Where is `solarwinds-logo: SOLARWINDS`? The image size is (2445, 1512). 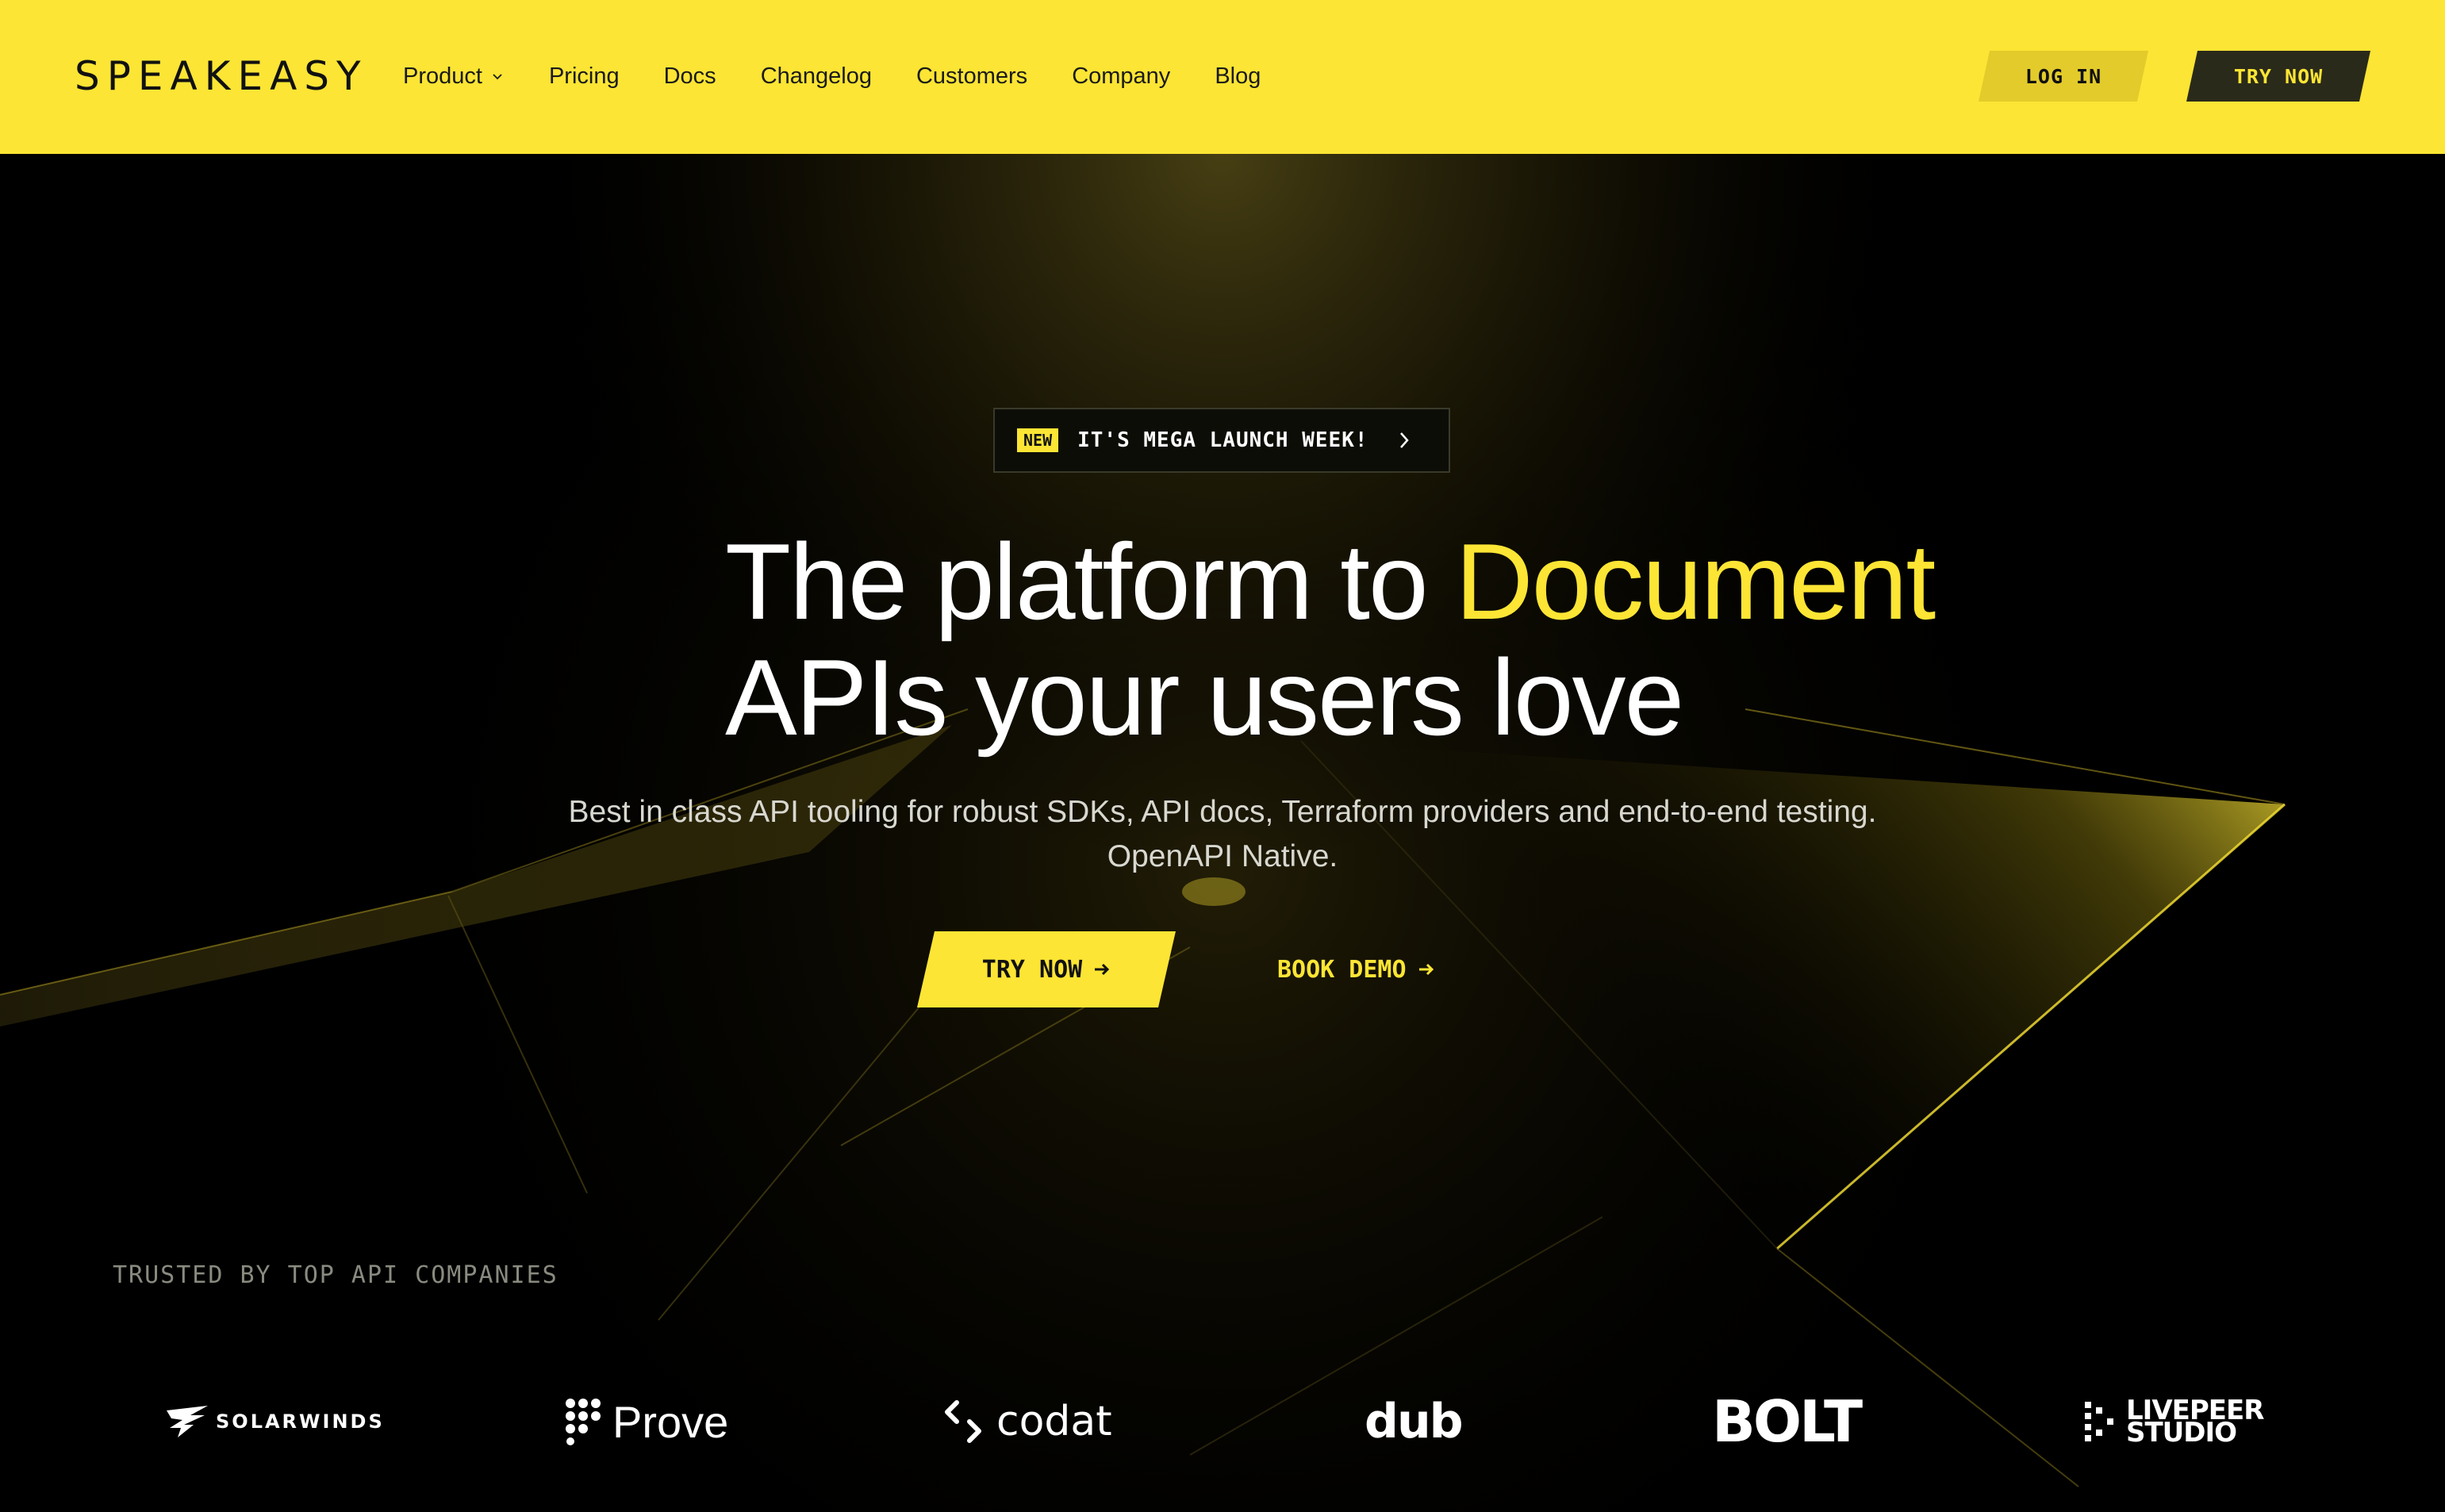
solarwinds-logo: SOLARWINDS is located at coordinates (276, 1422).